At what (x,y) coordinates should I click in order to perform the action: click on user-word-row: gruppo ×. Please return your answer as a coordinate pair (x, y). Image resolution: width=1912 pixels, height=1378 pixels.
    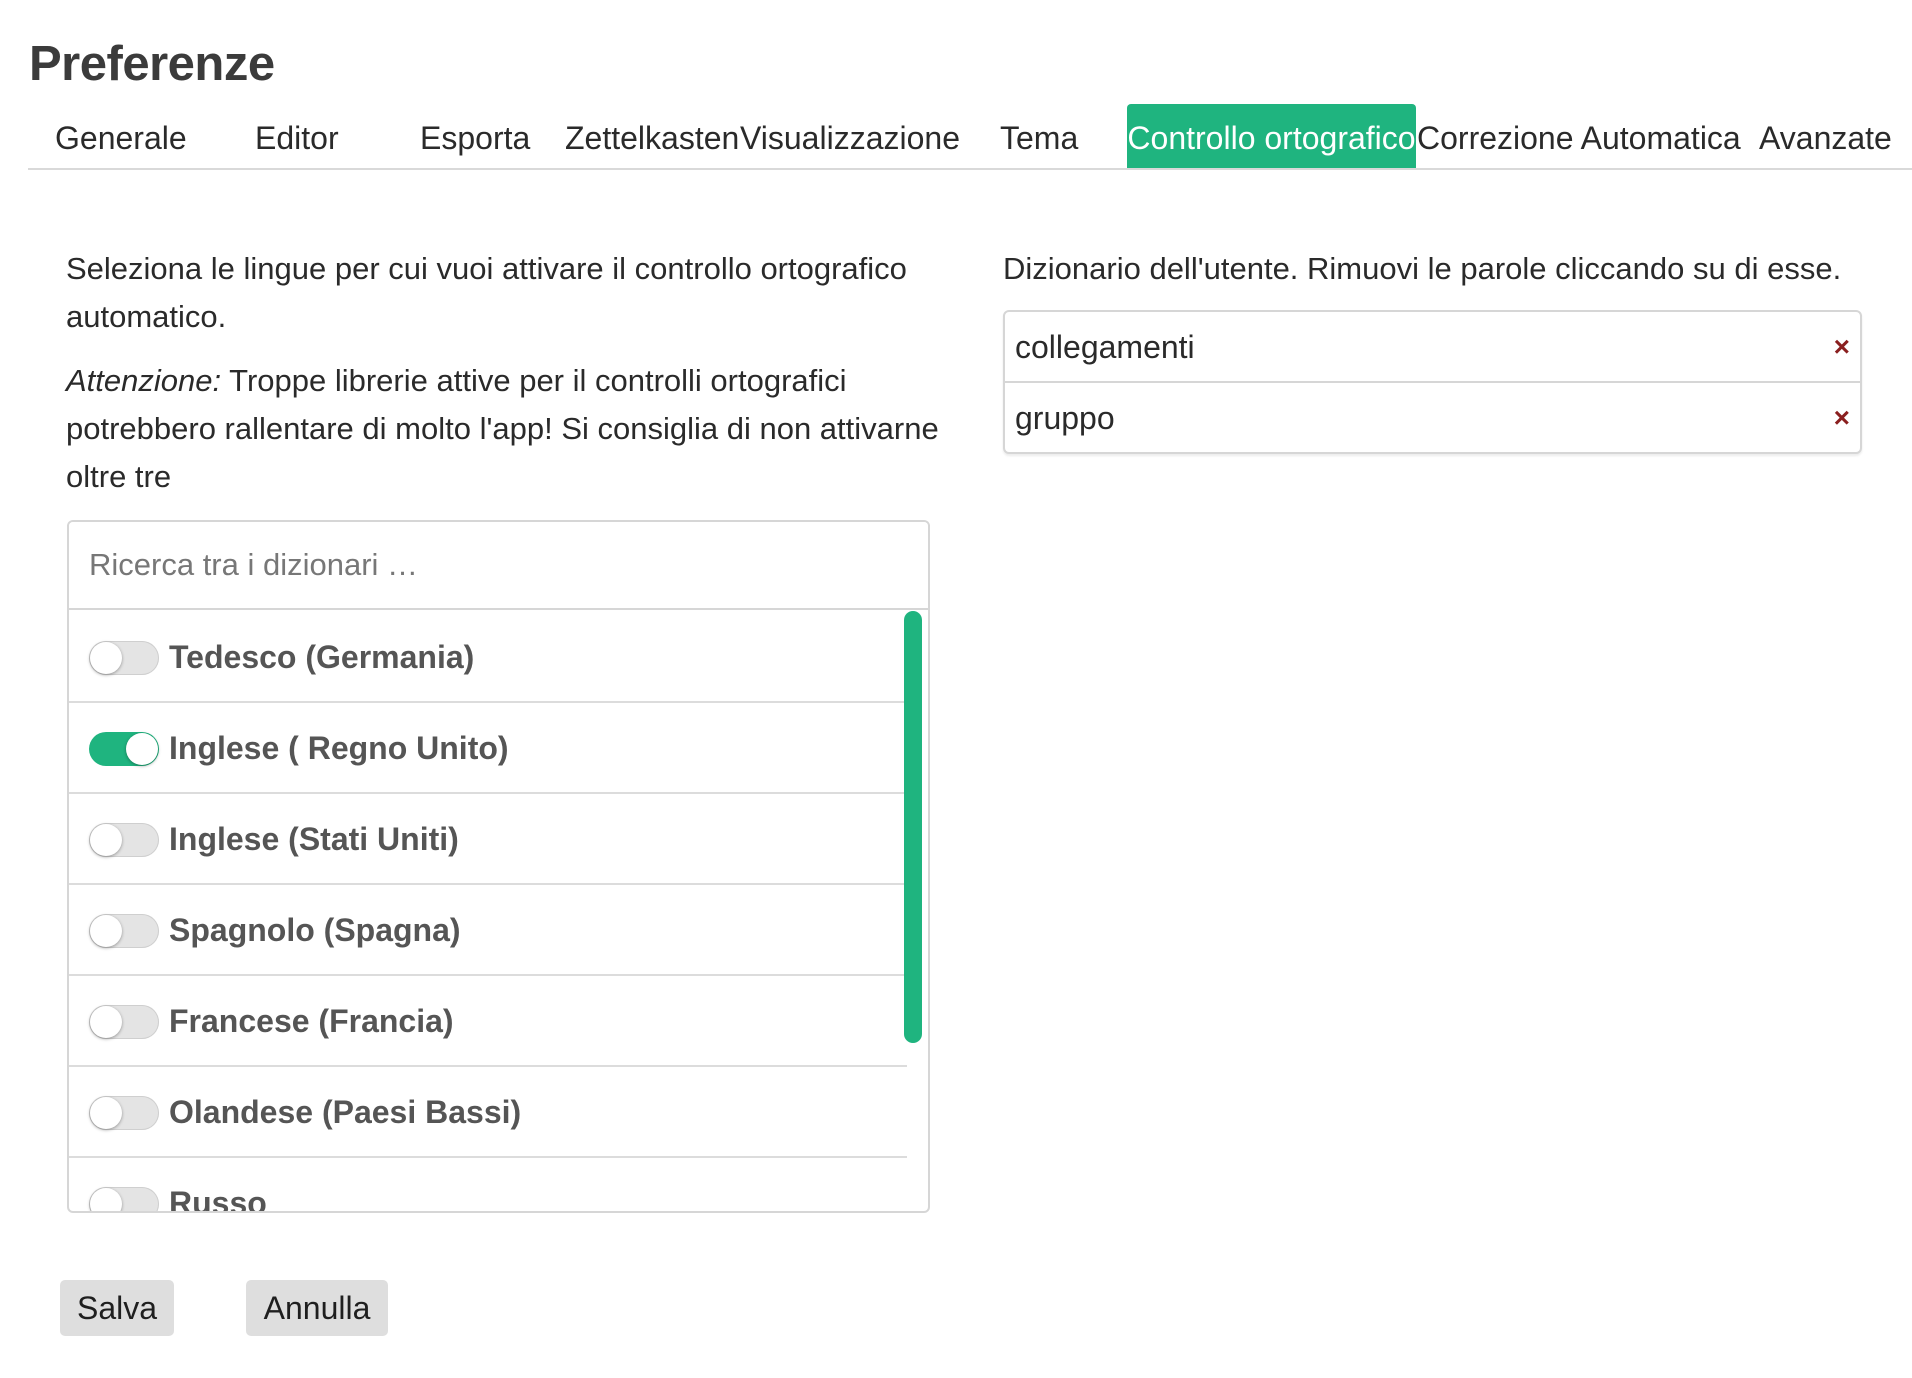
    Looking at the image, I should click on (1432, 417).